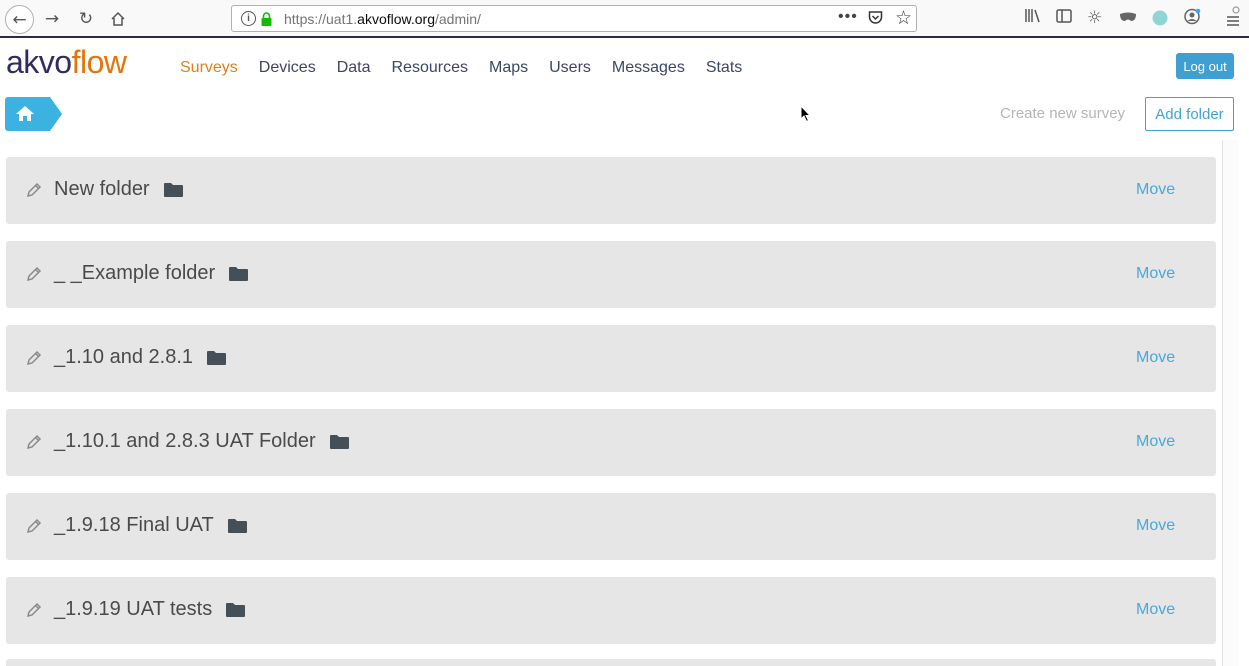  What do you see at coordinates (611, 358) in the screenshot?
I see `folder-row: _1.10 and 2.8.1 Move` at bounding box center [611, 358].